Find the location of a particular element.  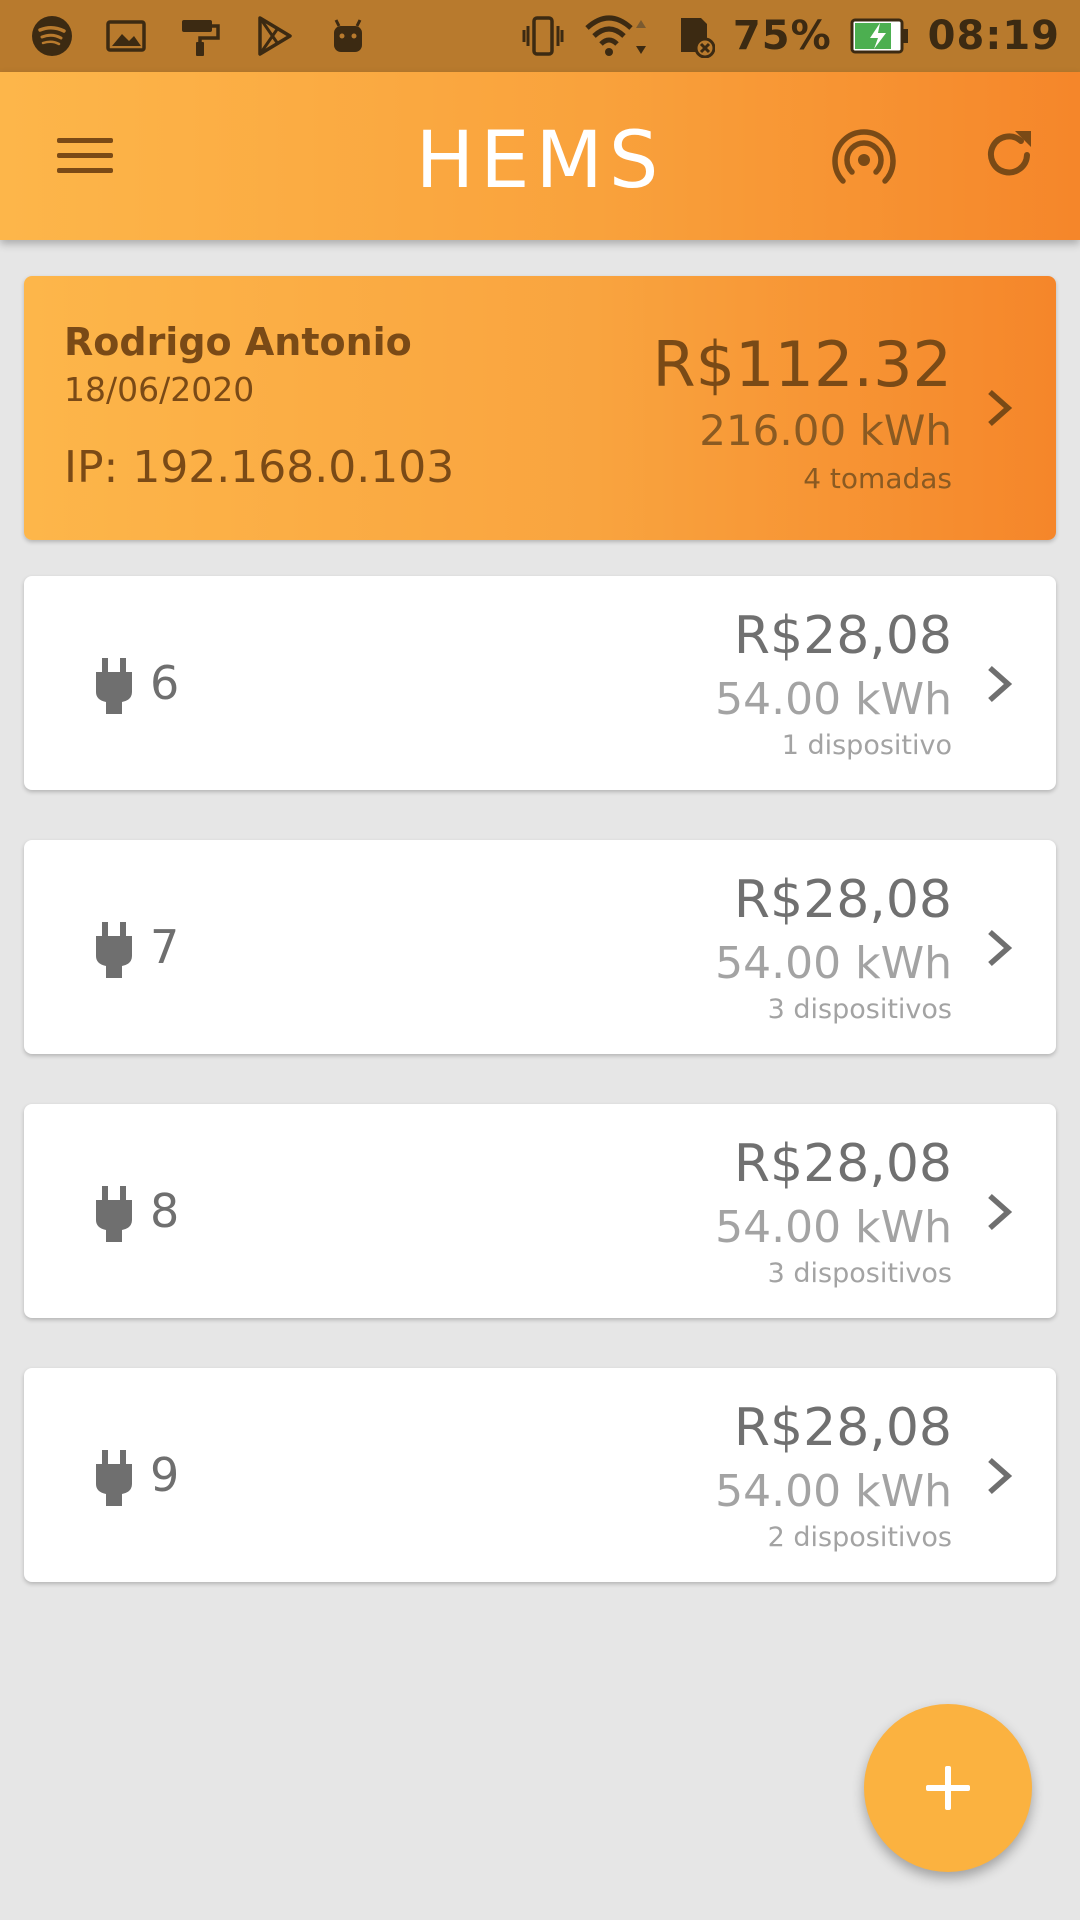

battery-percent: 75% is located at coordinates (782, 36).